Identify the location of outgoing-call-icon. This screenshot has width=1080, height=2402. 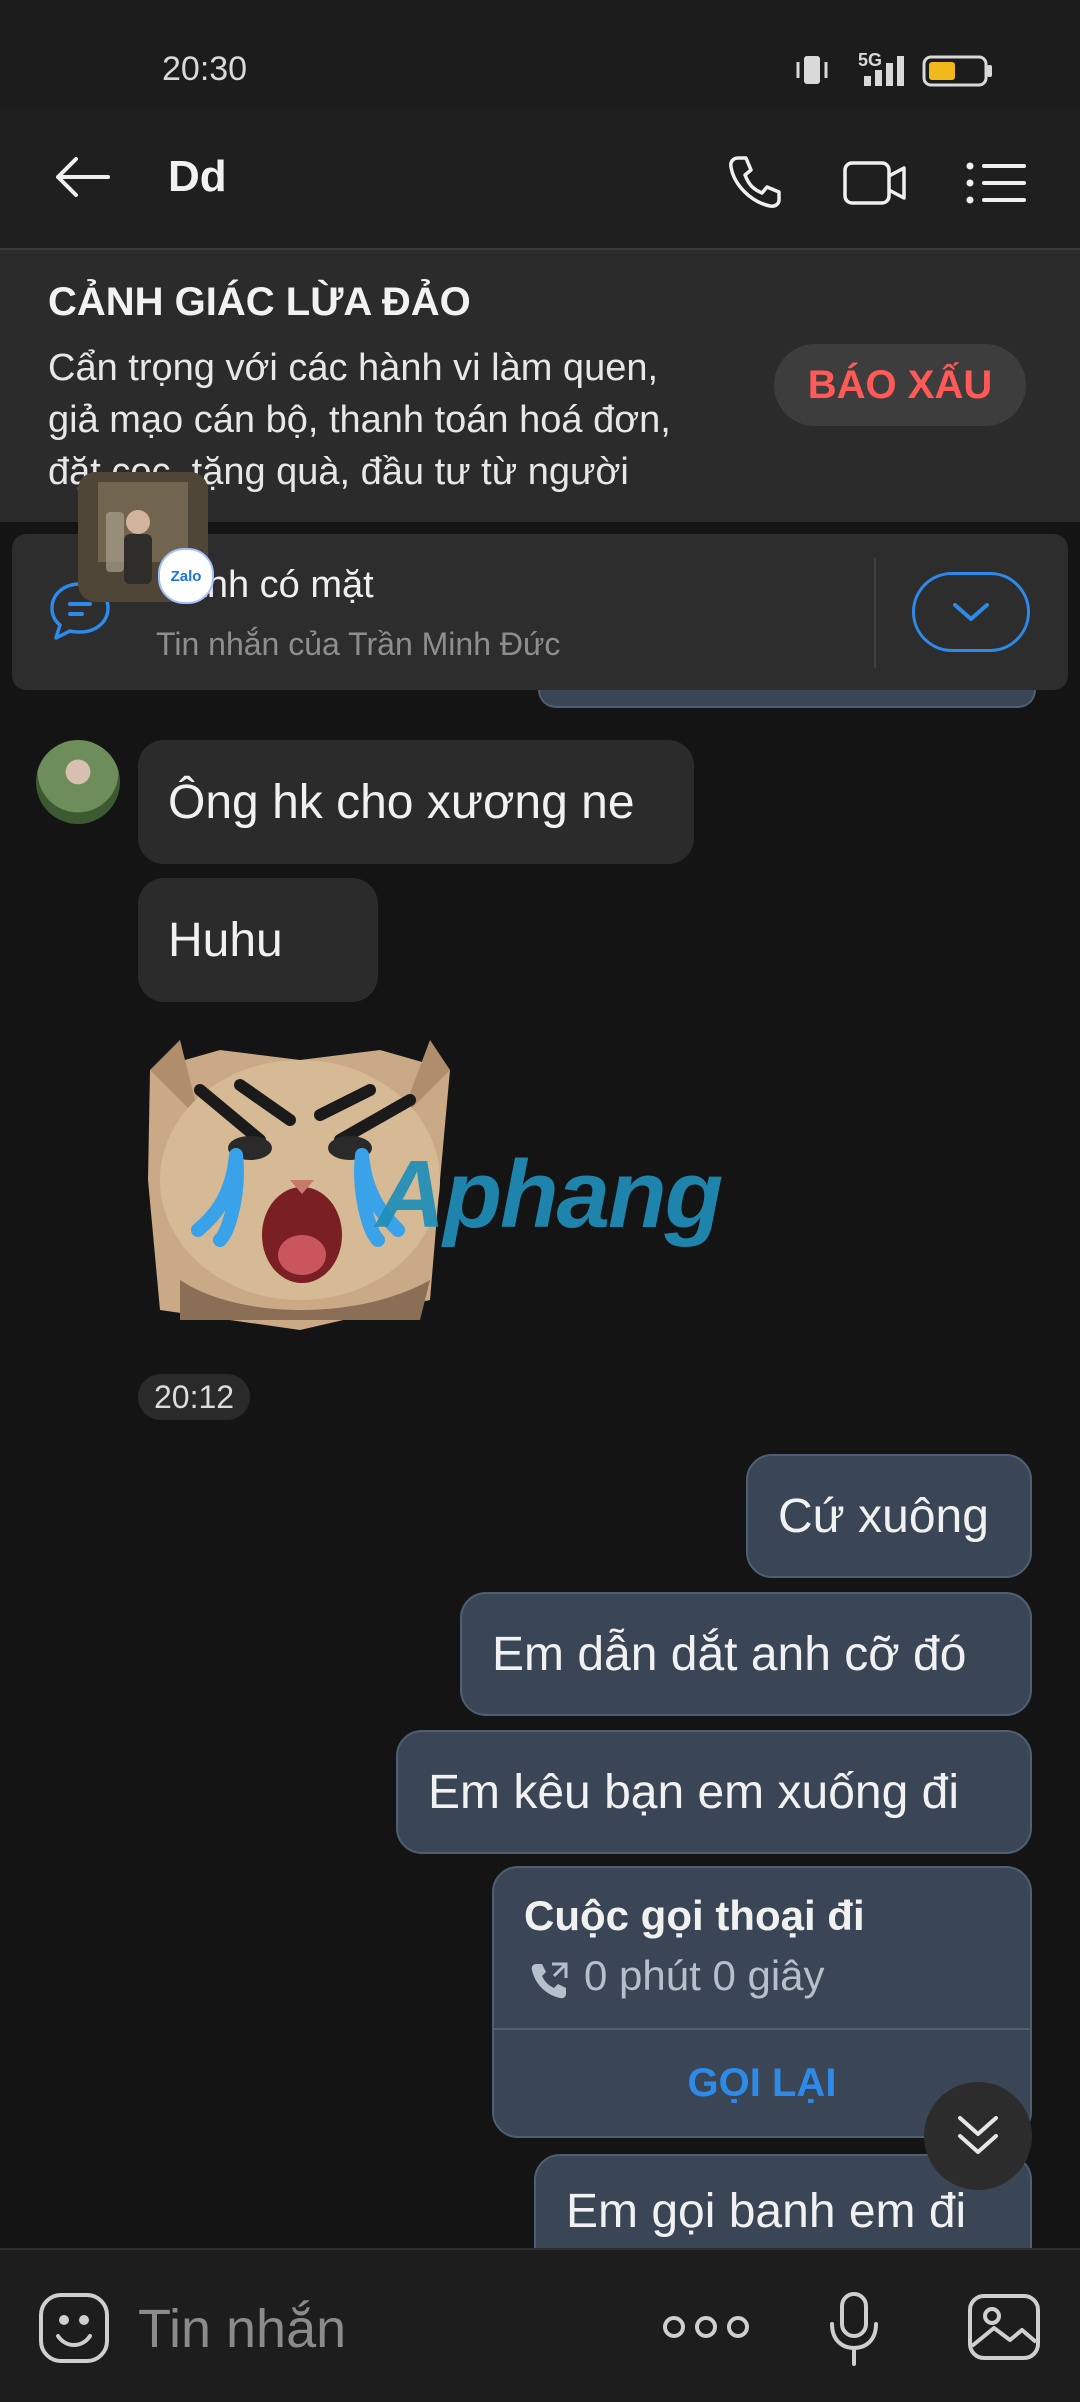
(549, 1980).